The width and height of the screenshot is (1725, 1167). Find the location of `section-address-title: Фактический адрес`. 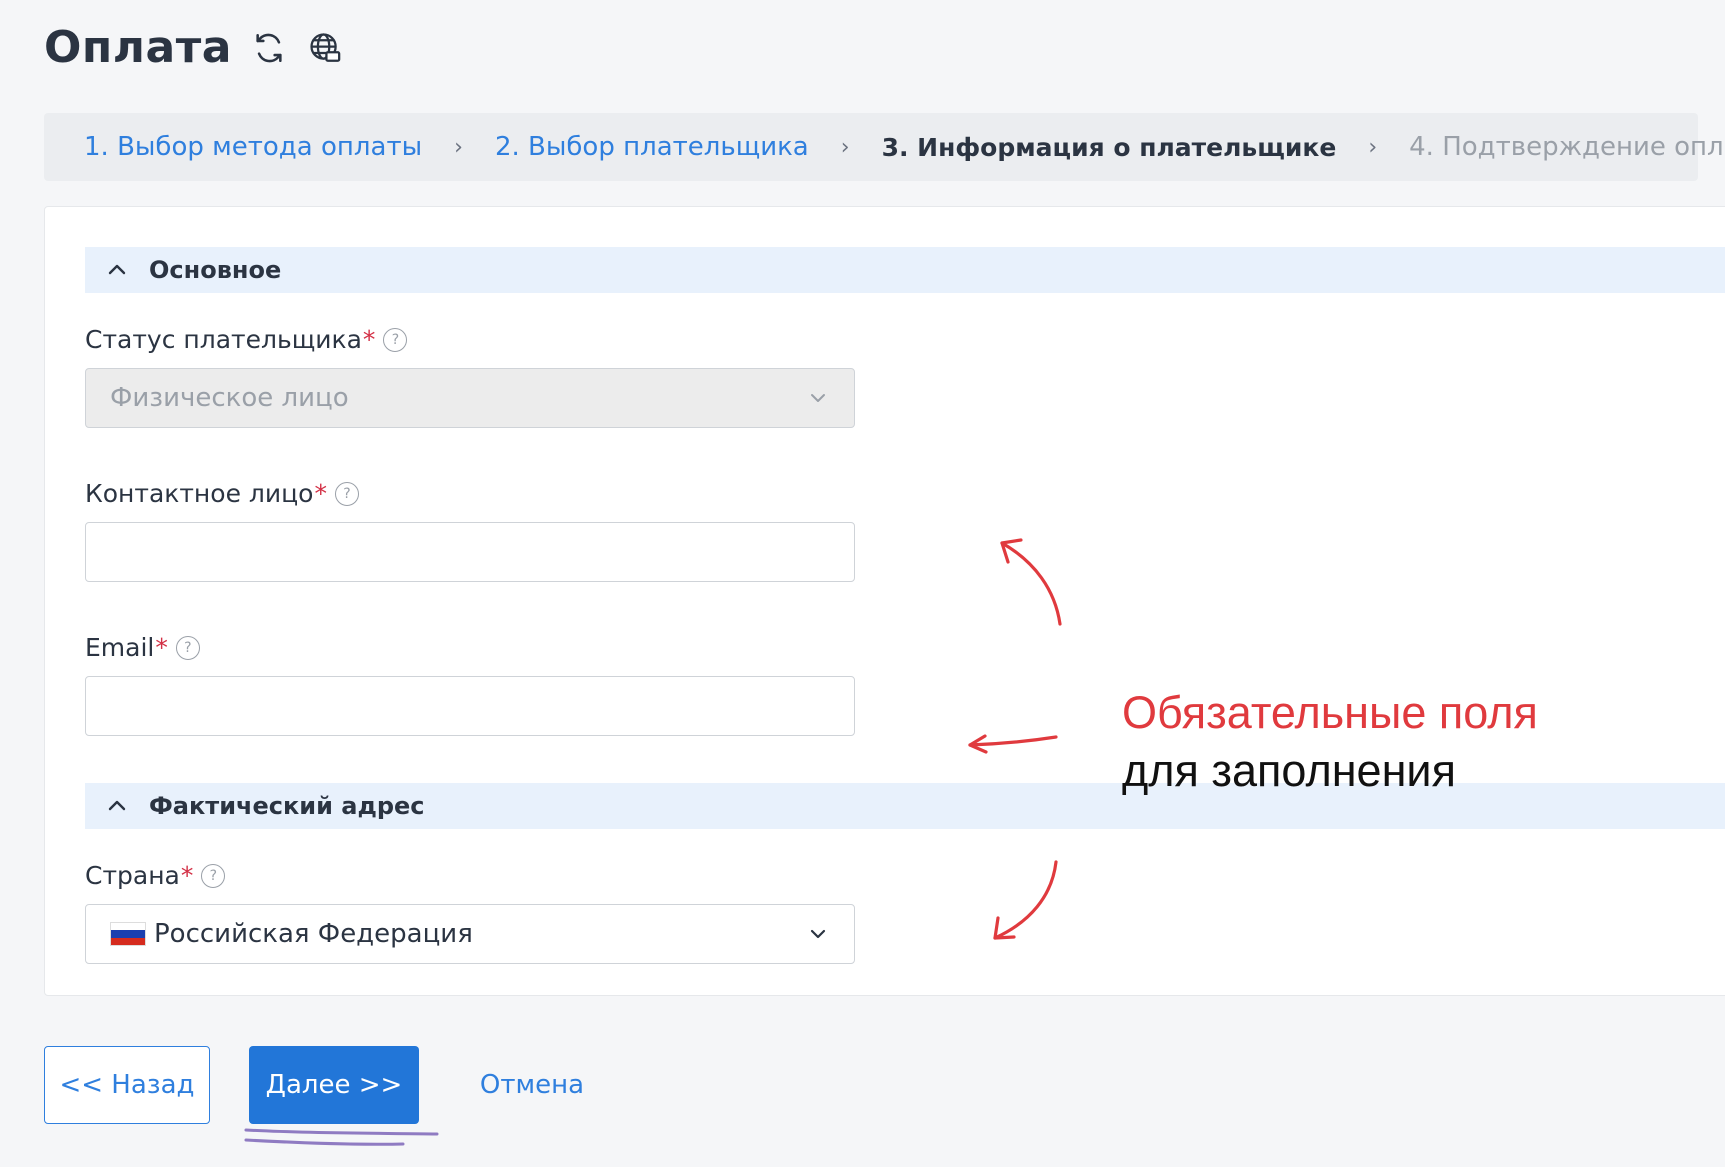

section-address-title: Фактический адрес is located at coordinates (287, 806).